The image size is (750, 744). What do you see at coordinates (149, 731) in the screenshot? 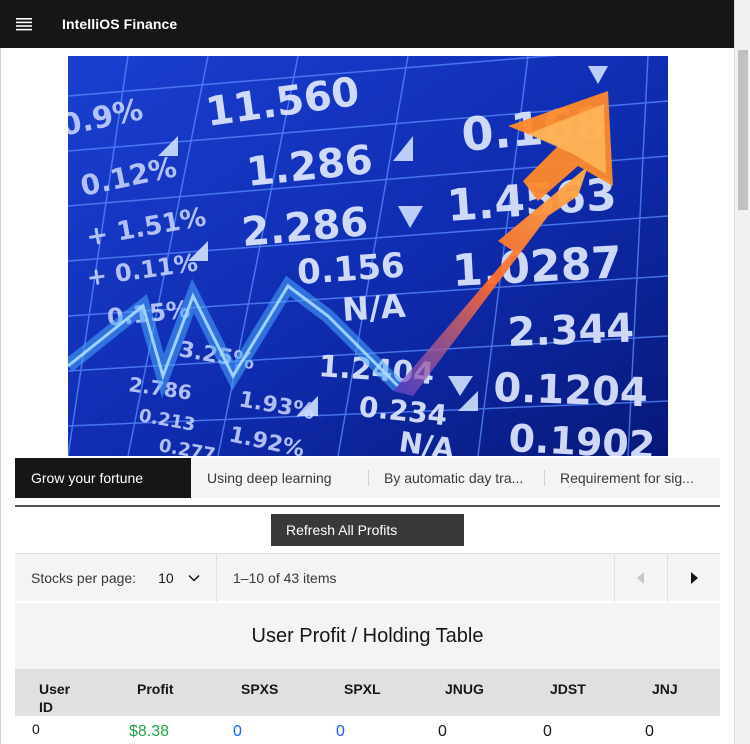
I see `cell-profit: $8.38` at bounding box center [149, 731].